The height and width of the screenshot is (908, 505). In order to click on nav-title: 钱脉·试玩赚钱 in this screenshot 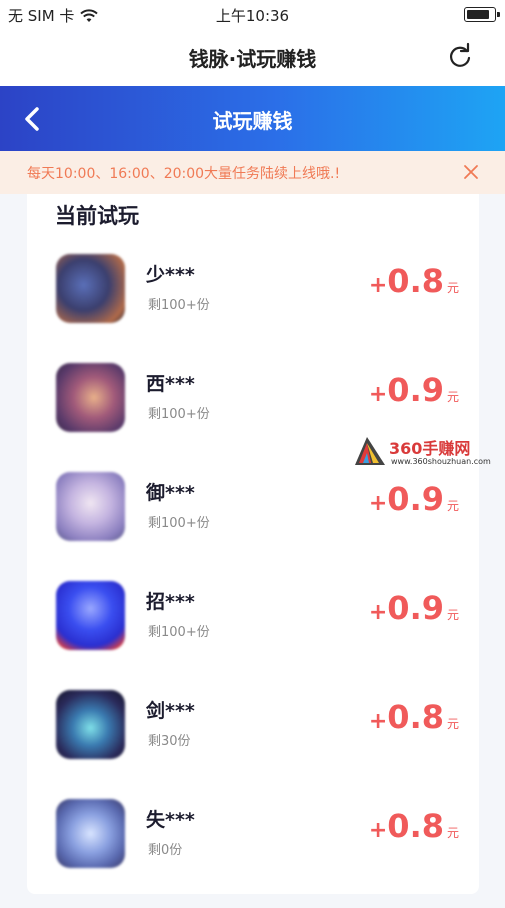, I will do `click(252, 59)`.